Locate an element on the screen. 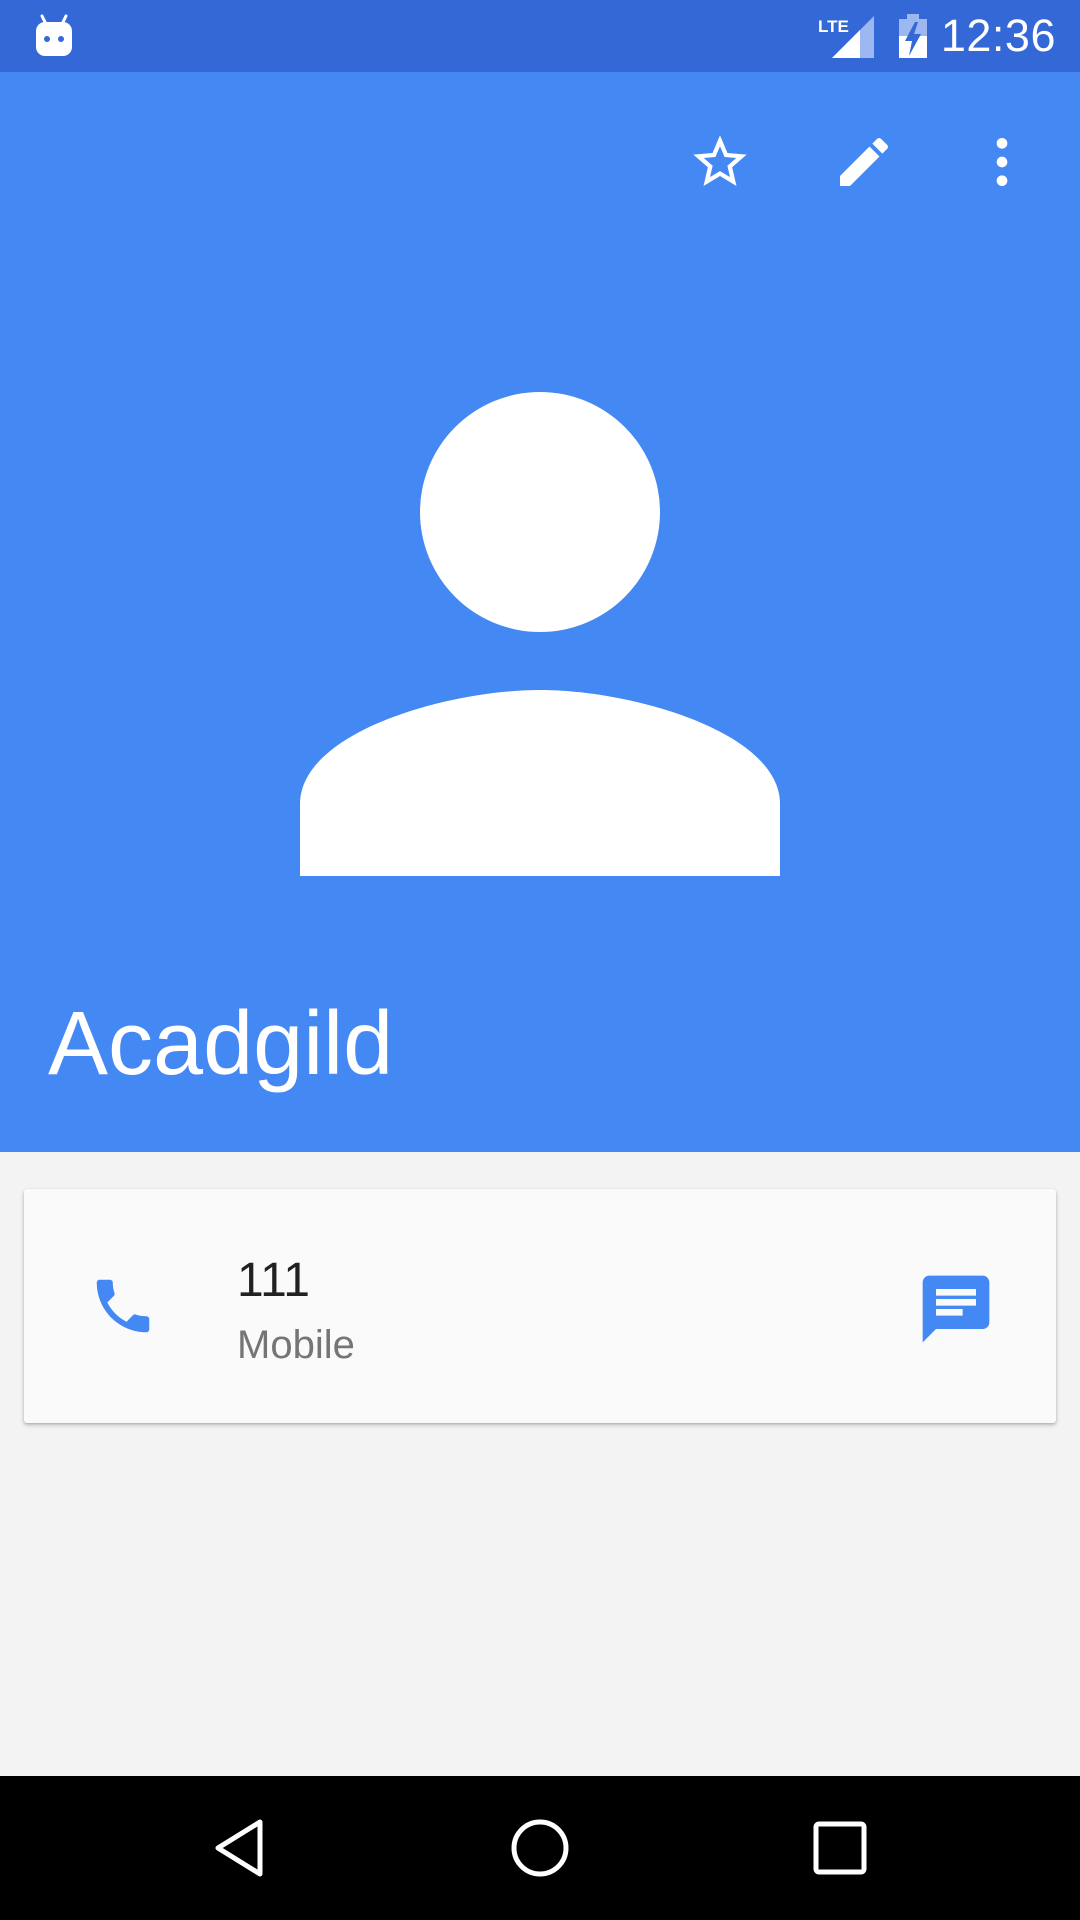  contact-name: Acadgild is located at coordinates (221, 1044).